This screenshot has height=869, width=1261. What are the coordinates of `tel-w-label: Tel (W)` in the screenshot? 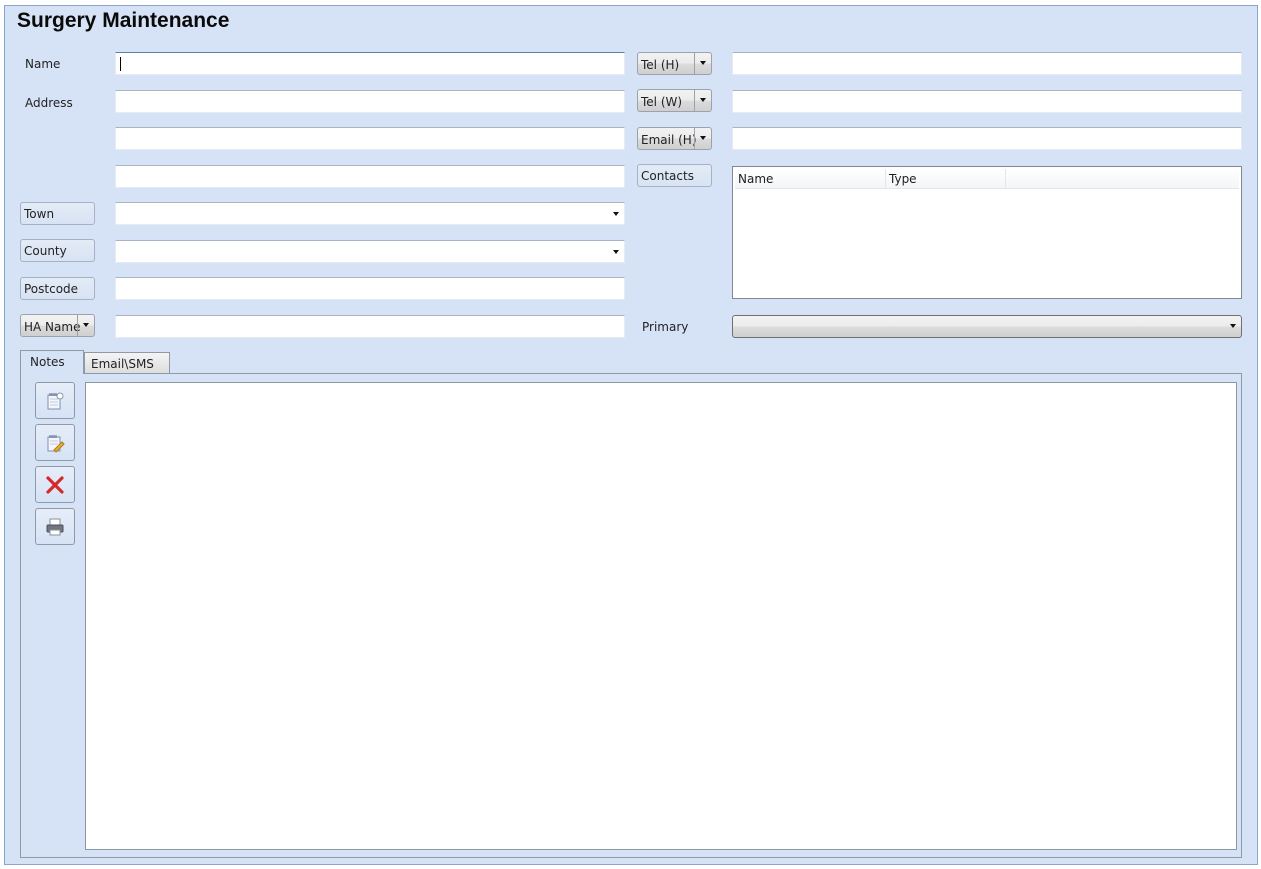 It's located at (662, 102).